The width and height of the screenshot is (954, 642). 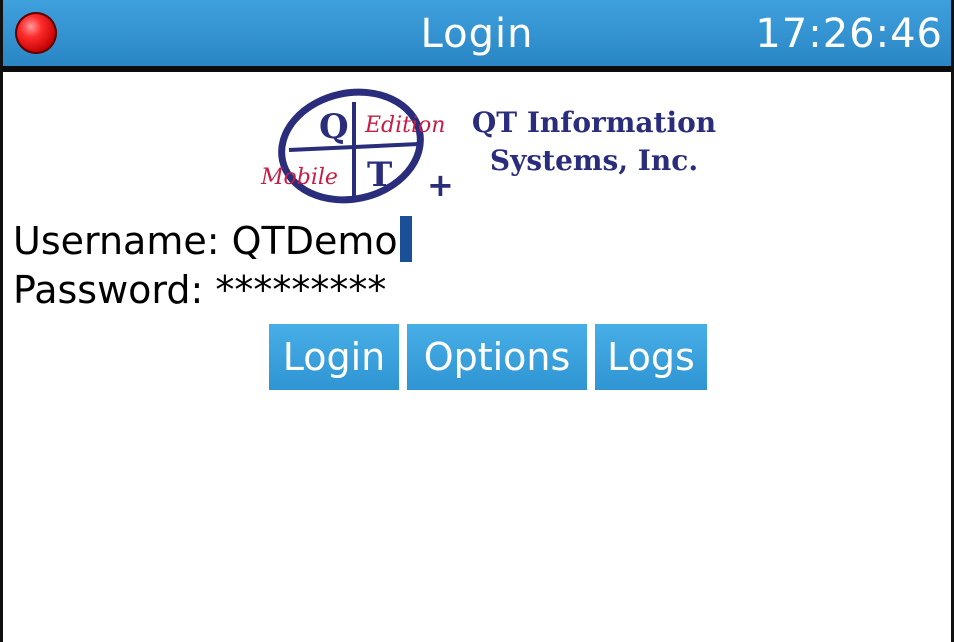 I want to click on username-field: Username: QTDemo, so click(x=212, y=239).